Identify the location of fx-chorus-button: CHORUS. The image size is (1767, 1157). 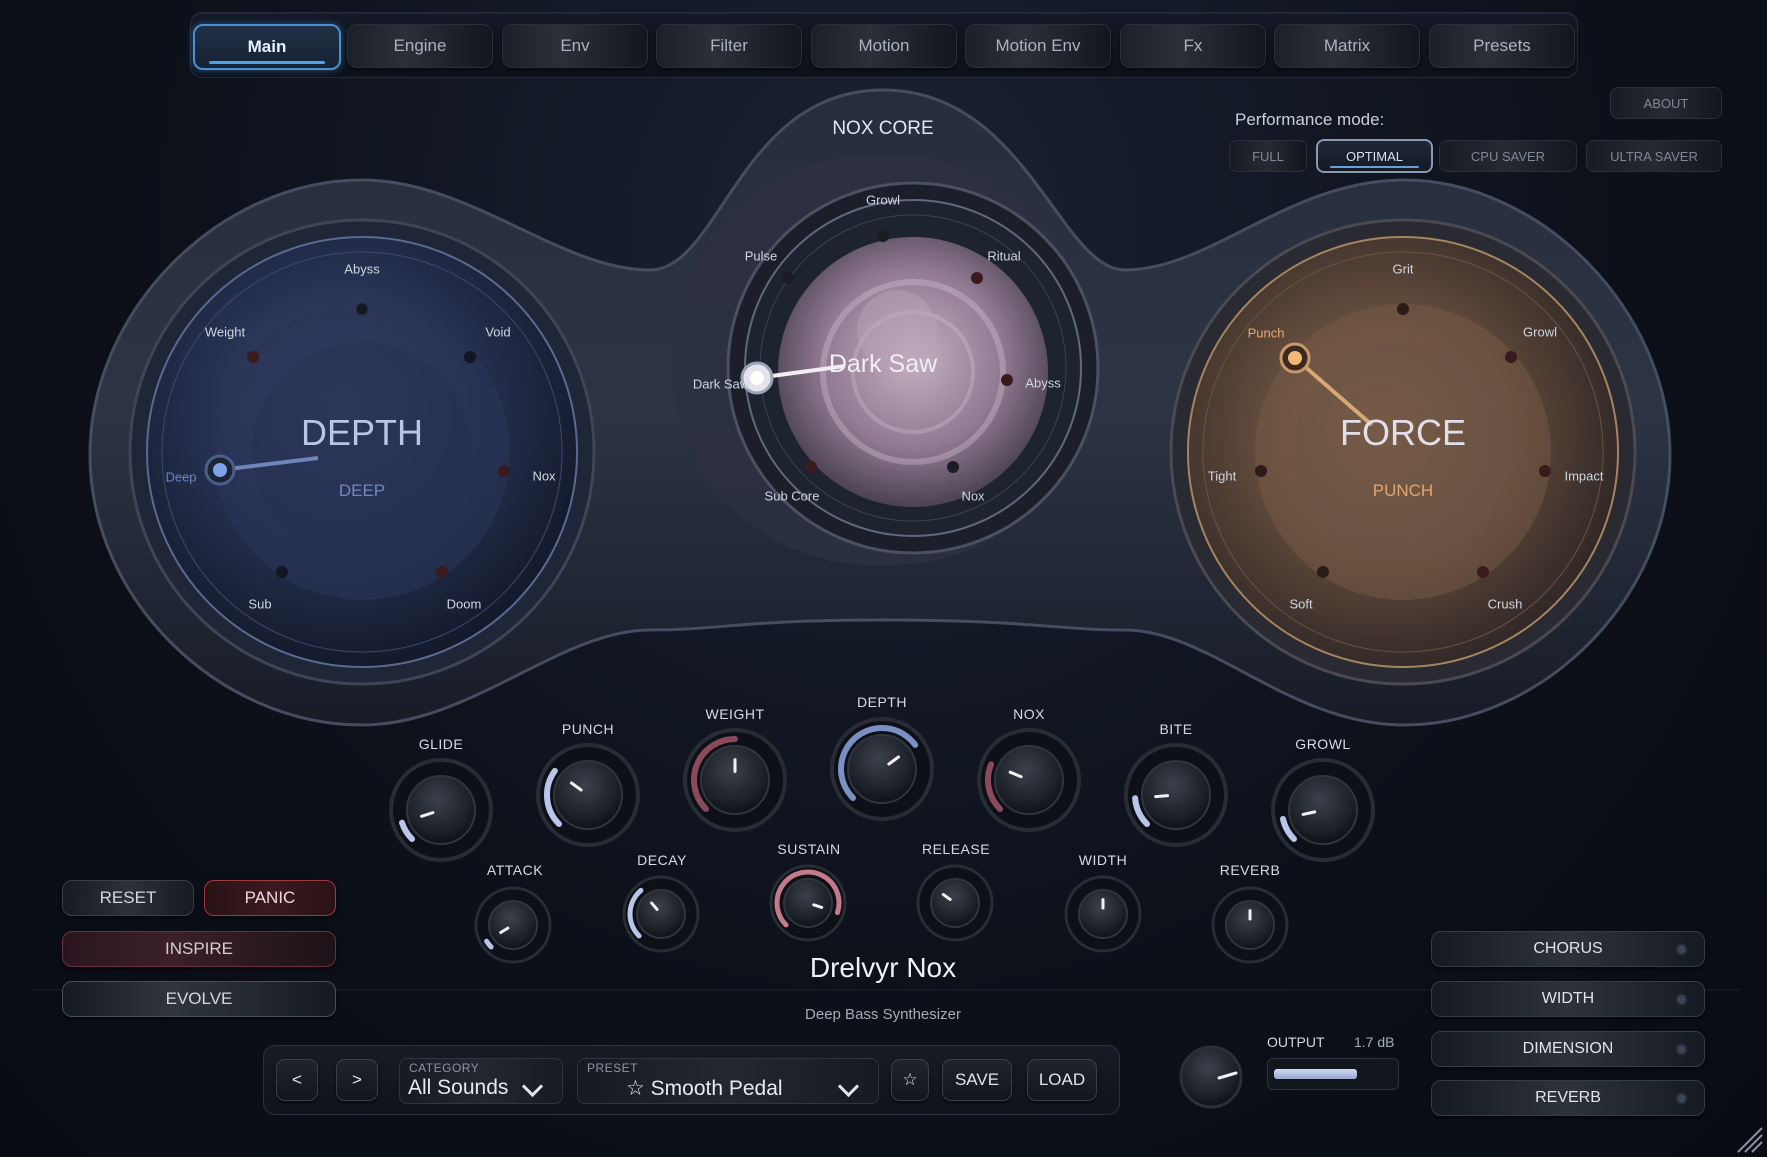
(1568, 949).